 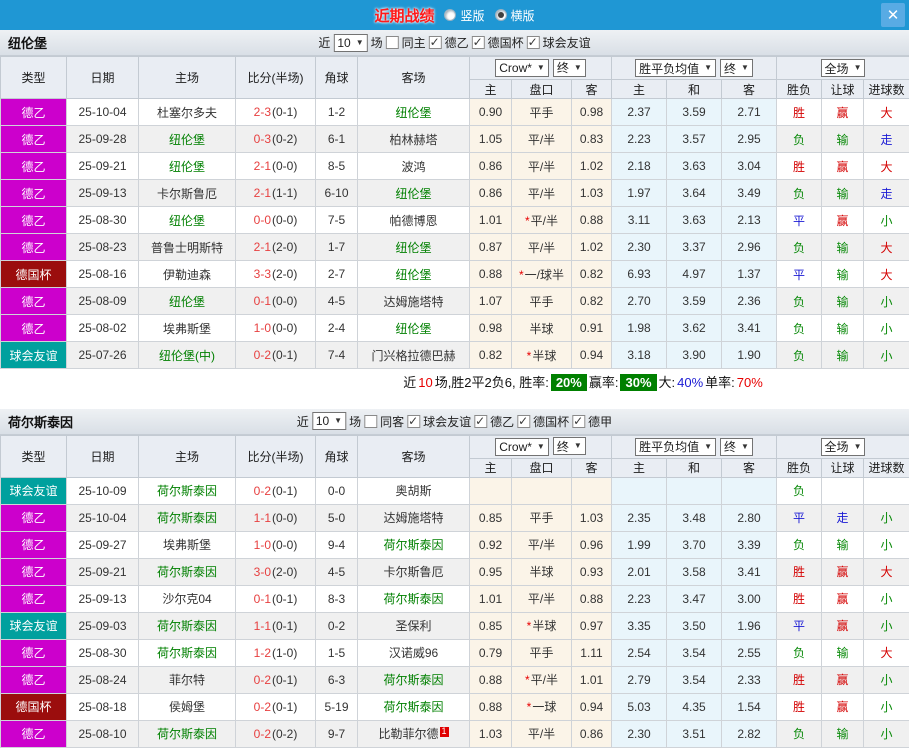 I want to click on result-outcome: 胜, so click(x=799, y=679).